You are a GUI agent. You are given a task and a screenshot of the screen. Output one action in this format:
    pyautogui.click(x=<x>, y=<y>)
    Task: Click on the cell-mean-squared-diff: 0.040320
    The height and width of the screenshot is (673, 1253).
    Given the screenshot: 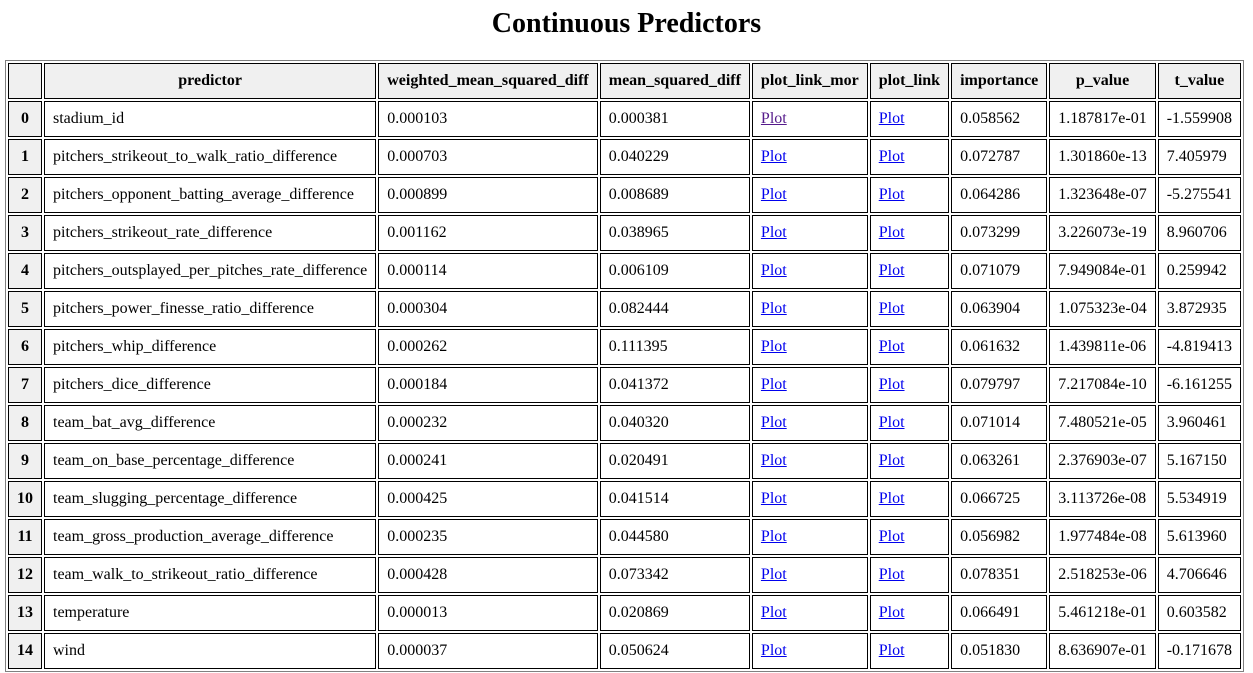 What is the action you would take?
    pyautogui.click(x=674, y=423)
    